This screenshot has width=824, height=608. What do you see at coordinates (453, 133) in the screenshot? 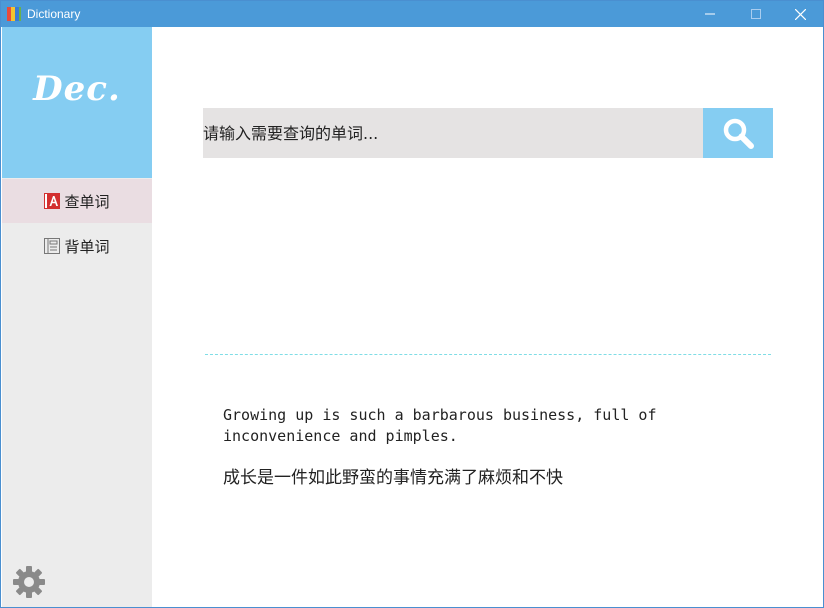
I see `search-input` at bounding box center [453, 133].